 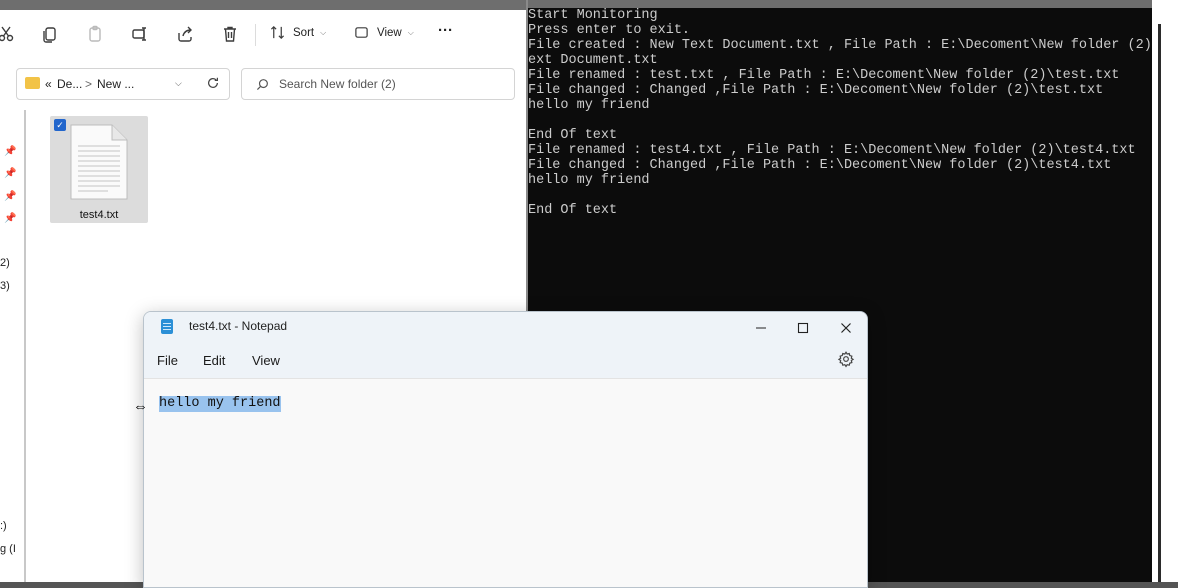 I want to click on console-scrollbar, so click(x=1165, y=294).